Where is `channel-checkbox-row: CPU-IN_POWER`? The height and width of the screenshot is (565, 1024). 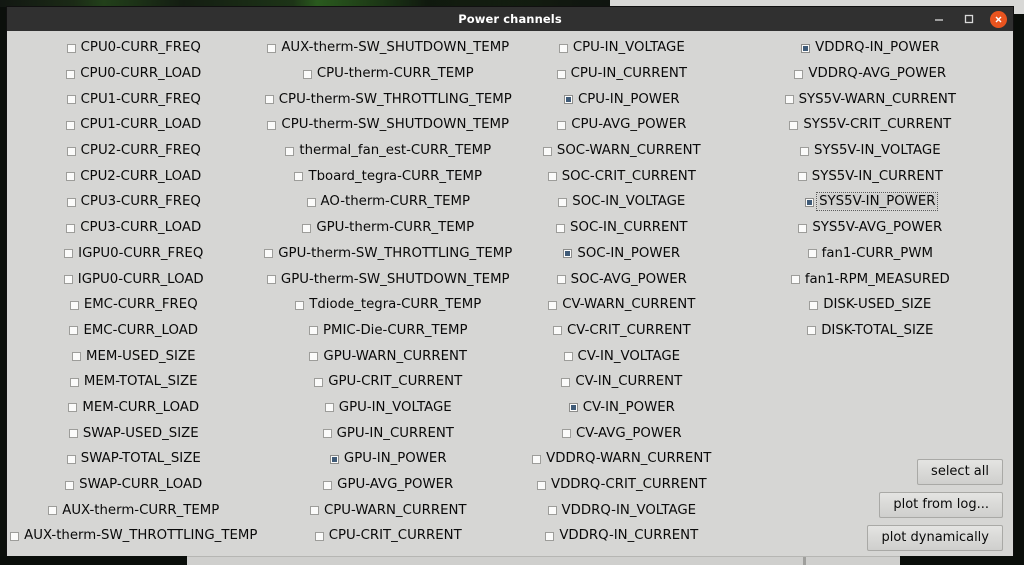 channel-checkbox-row: CPU-IN_POWER is located at coordinates (622, 99).